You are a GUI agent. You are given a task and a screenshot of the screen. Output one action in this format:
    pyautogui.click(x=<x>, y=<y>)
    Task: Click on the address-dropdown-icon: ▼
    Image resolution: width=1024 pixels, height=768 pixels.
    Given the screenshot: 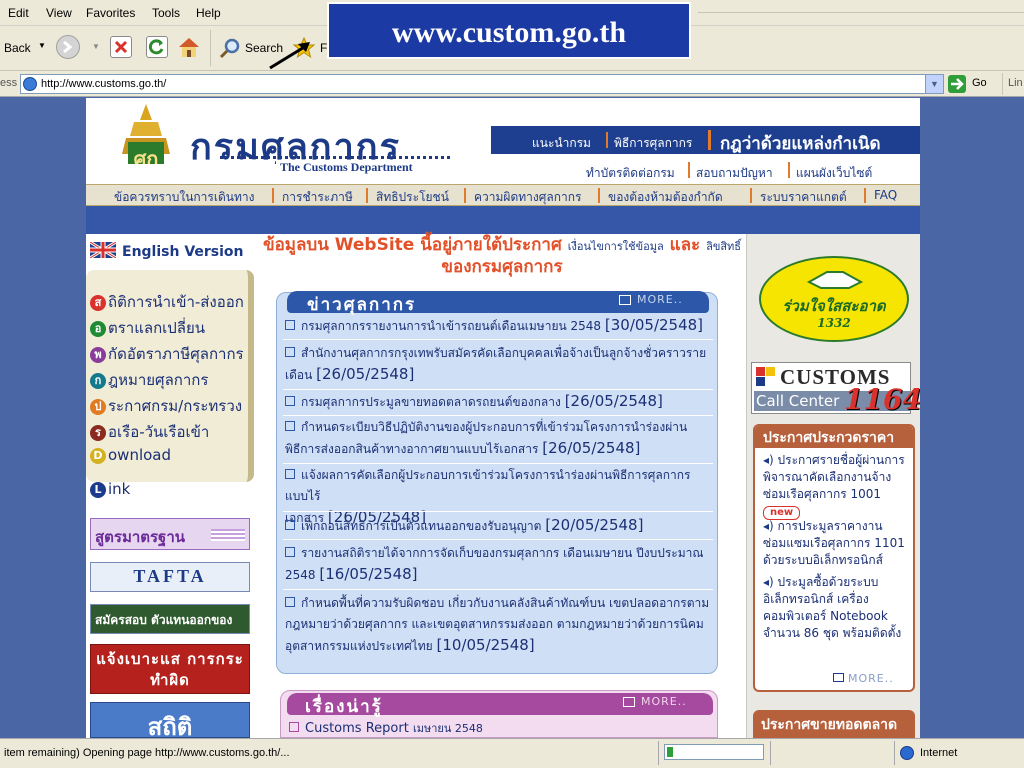 What is the action you would take?
    pyautogui.click(x=934, y=84)
    